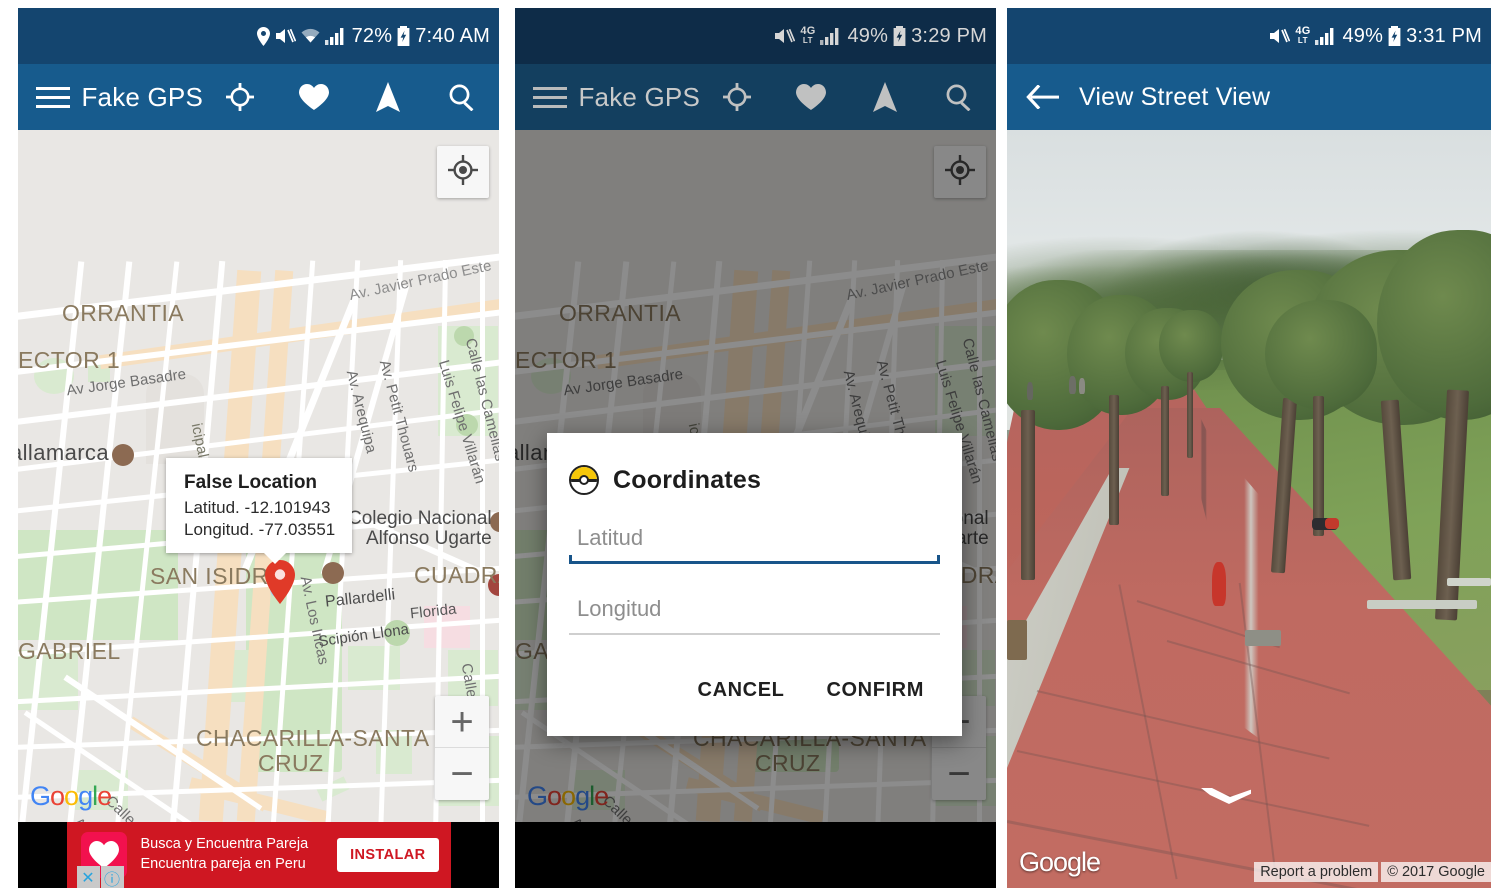 Image resolution: width=1500 pixels, height=896 pixels. What do you see at coordinates (88, 877) in the screenshot?
I see `close-icon: ✕` at bounding box center [88, 877].